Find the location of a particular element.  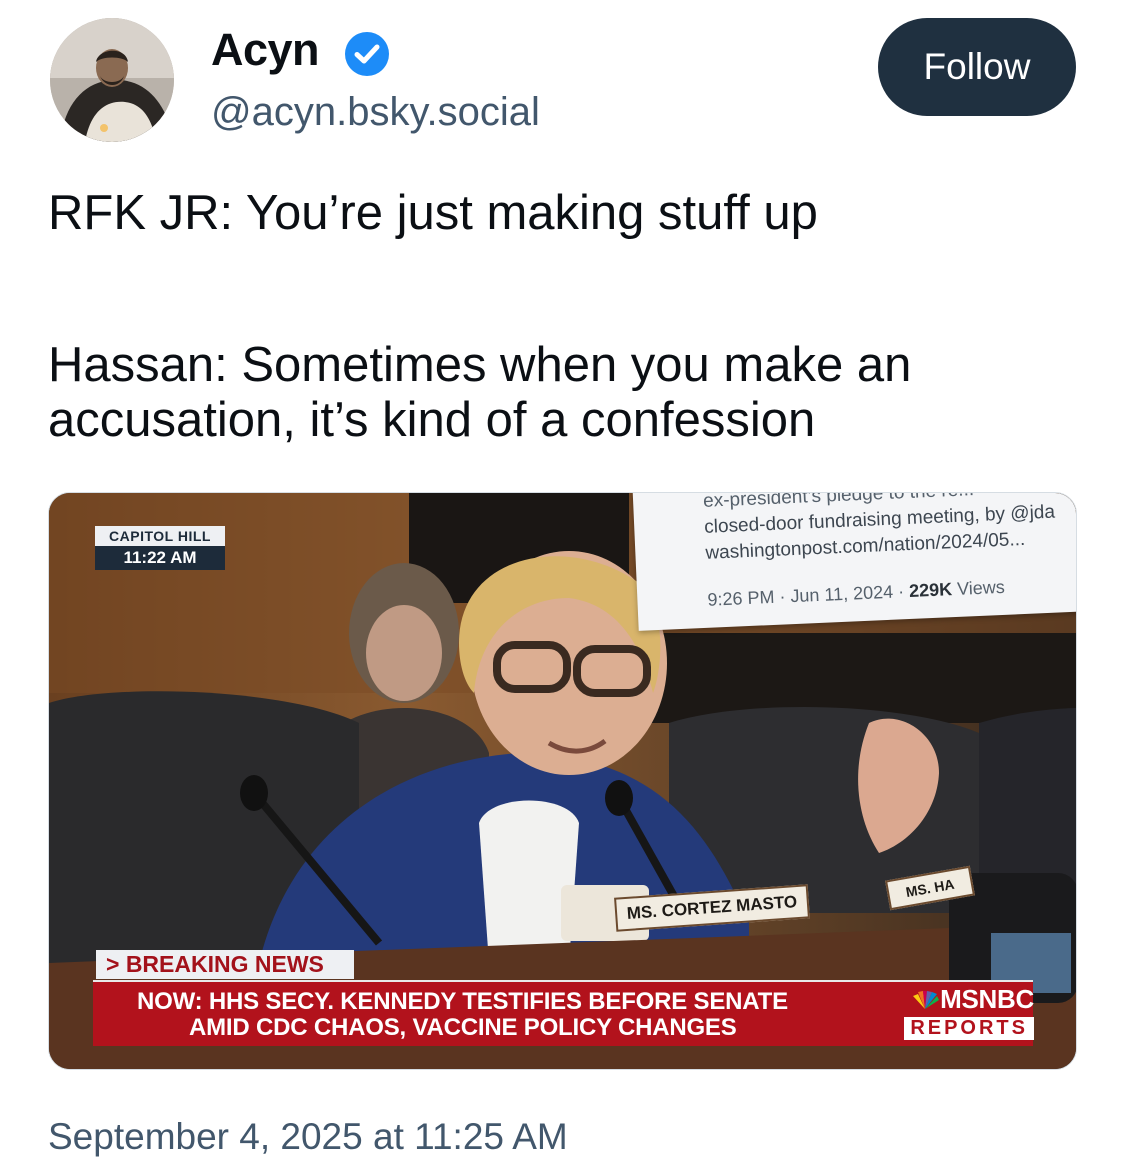

post-timestamp: September 4, 2025 at 11:25 AM is located at coordinates (308, 1137).